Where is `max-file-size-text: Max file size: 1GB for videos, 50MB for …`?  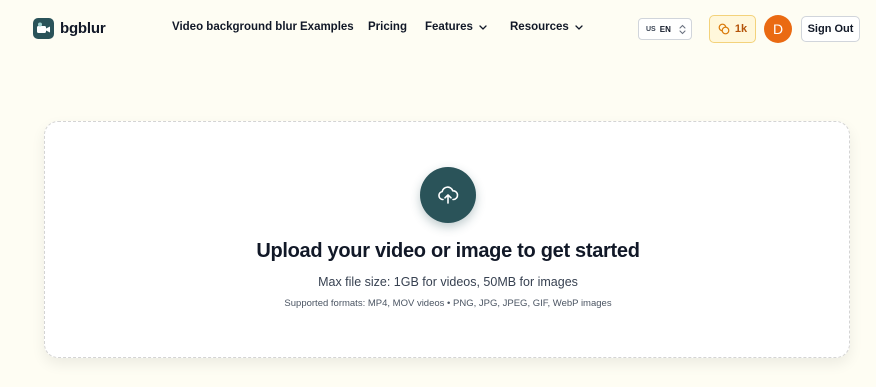 max-file-size-text: Max file size: 1GB for videos, 50MB for … is located at coordinates (448, 282).